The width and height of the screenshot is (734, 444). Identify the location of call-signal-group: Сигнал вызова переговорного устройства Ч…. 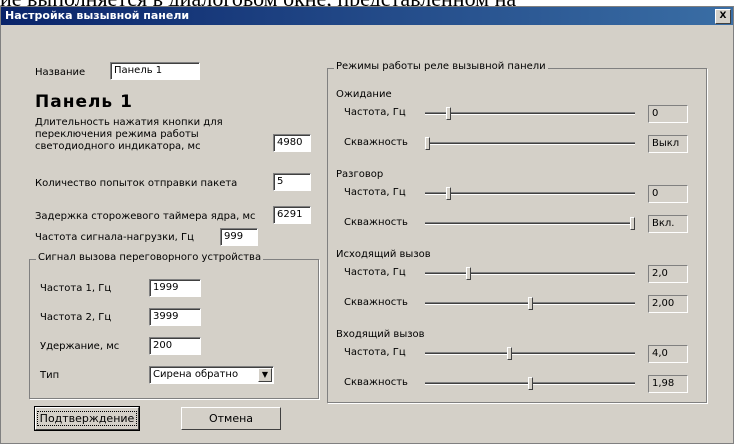
(174, 325).